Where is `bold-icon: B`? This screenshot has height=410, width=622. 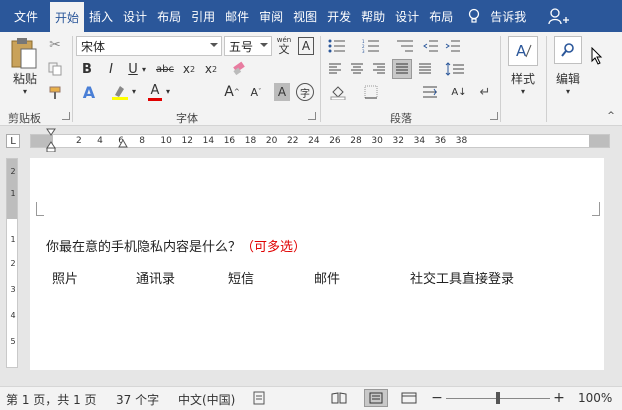 bold-icon: B is located at coordinates (87, 69).